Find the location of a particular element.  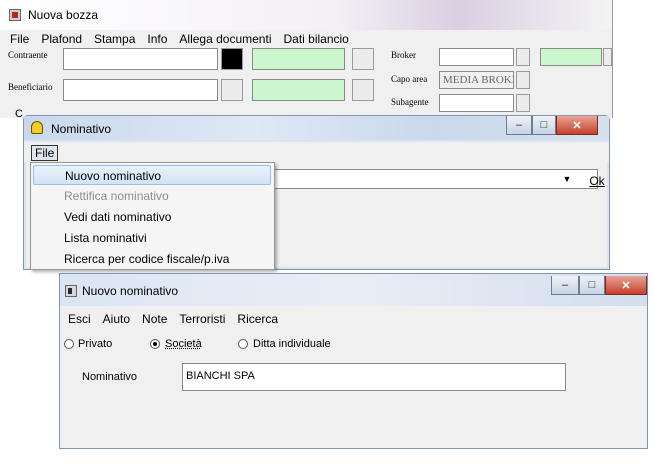

menu-stampa: Stampa is located at coordinates (114, 39).